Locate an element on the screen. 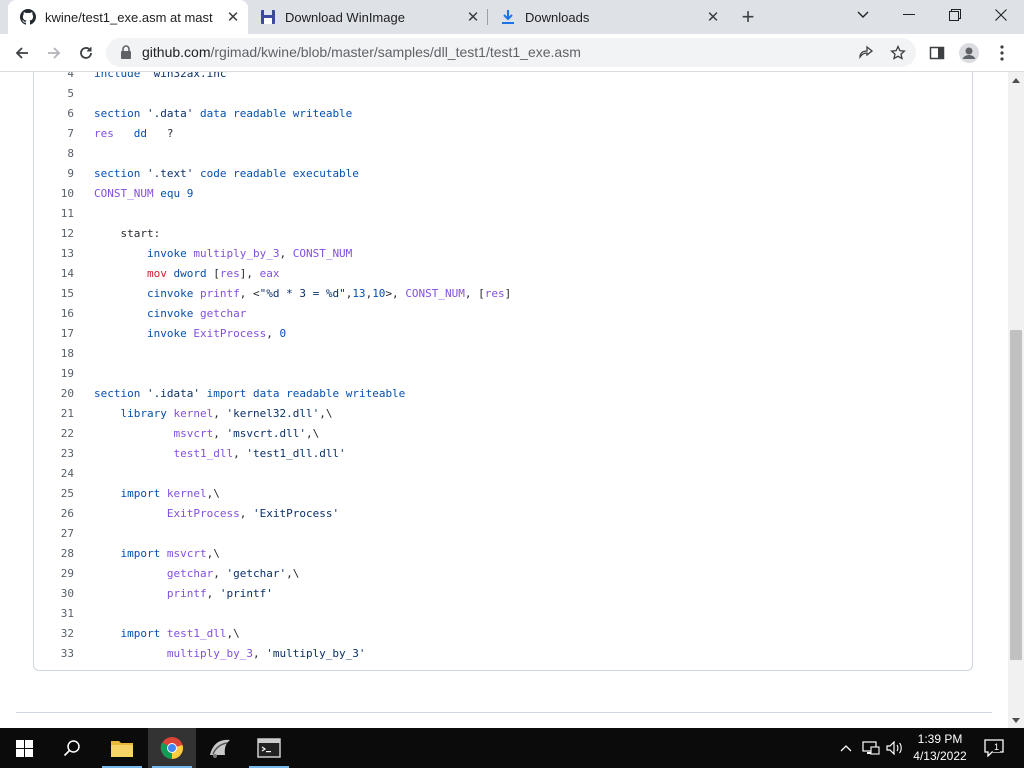 This screenshot has height=768, width=1024. code-line: 32 import test1_dll,\ is located at coordinates (503, 634).